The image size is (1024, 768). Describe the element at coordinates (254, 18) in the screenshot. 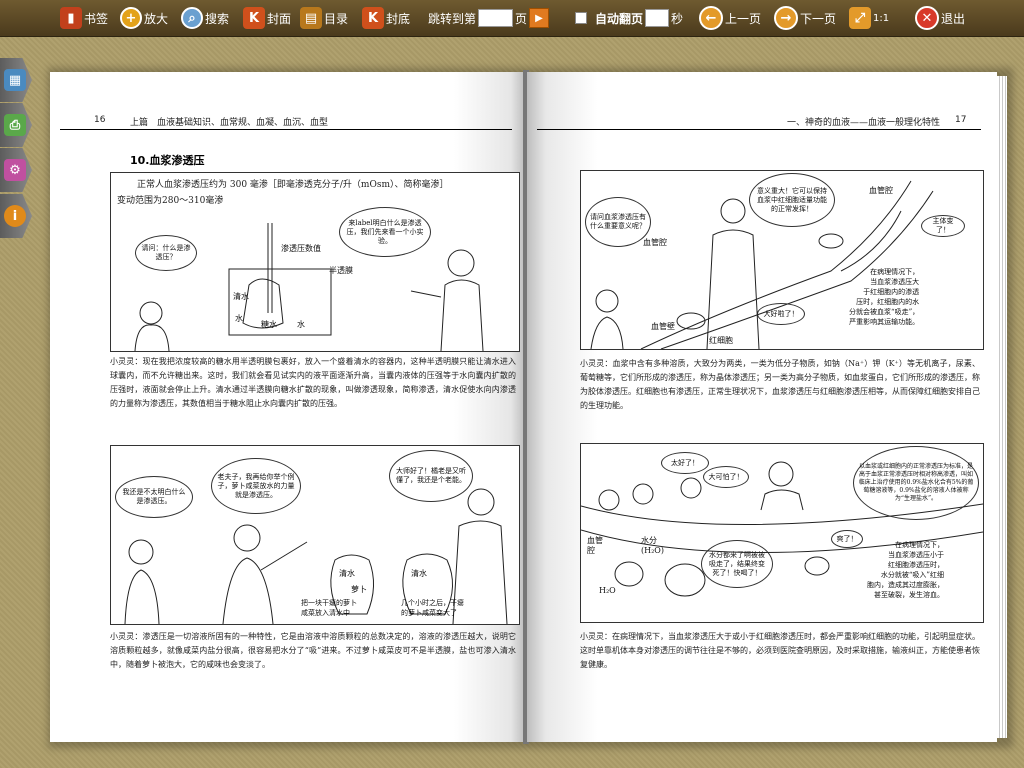

I see `k-cover-icon: K` at that location.